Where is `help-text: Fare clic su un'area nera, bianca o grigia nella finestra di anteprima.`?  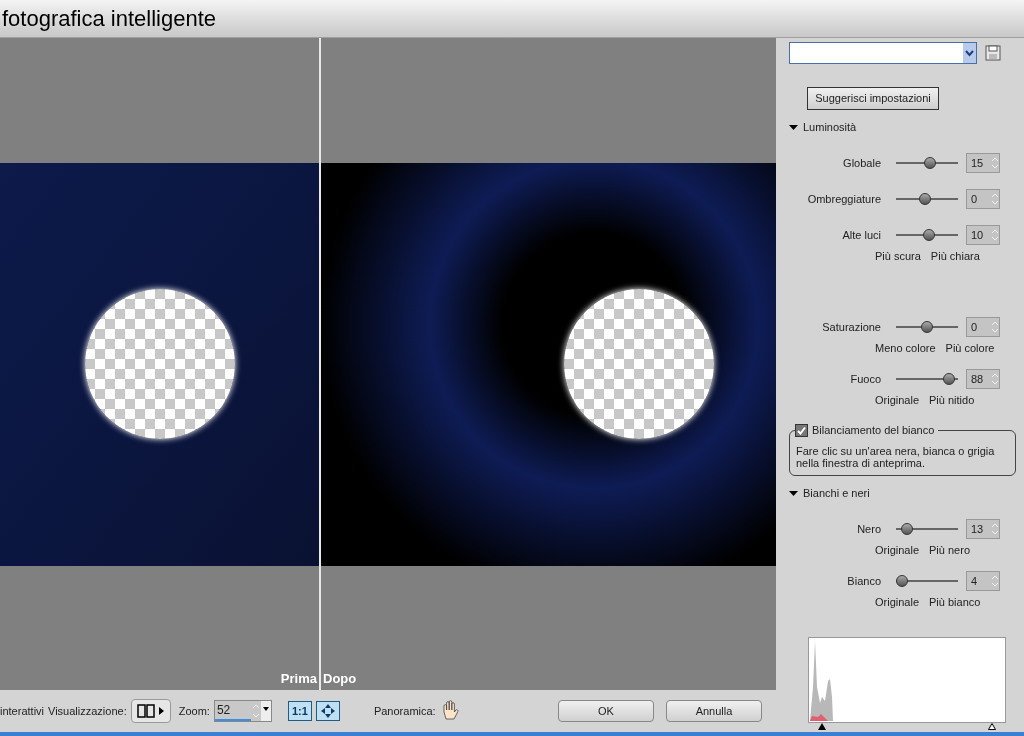 help-text: Fare clic su un'area nera, bianca o grigia nella finestra di anteprima. is located at coordinates (896, 457).